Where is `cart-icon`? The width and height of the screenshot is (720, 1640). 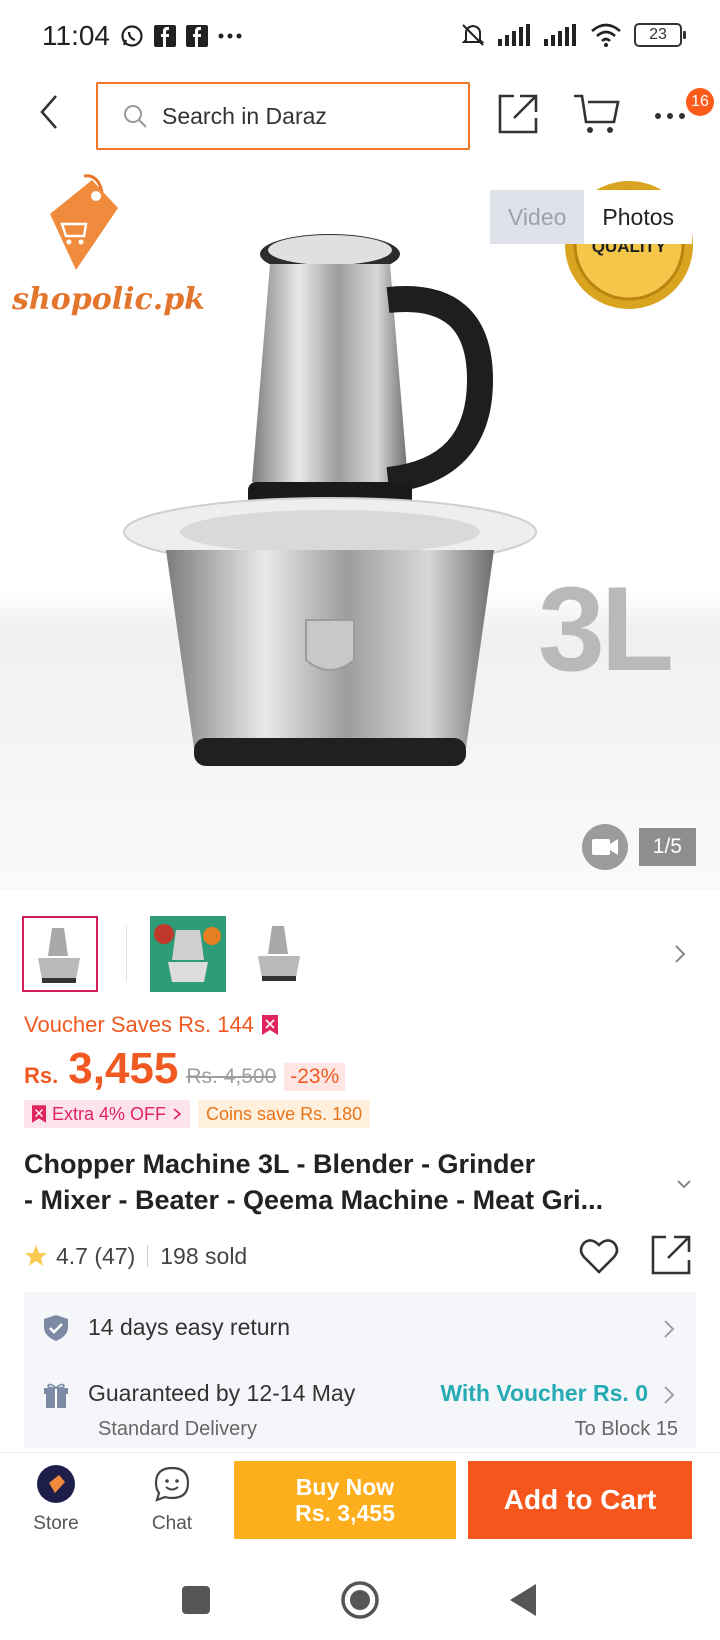
cart-icon is located at coordinates (596, 114).